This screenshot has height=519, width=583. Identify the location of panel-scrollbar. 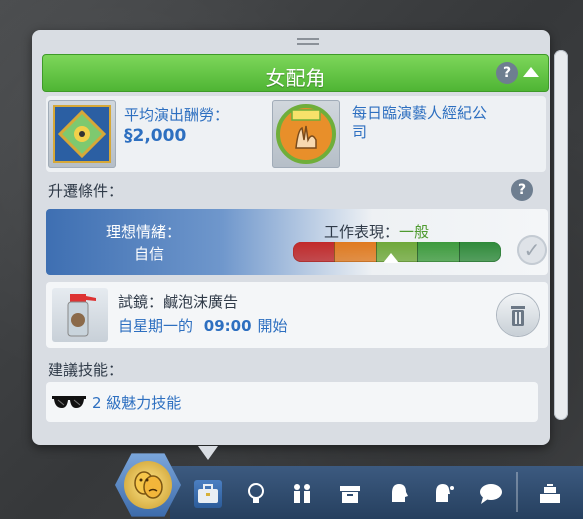
(561, 235).